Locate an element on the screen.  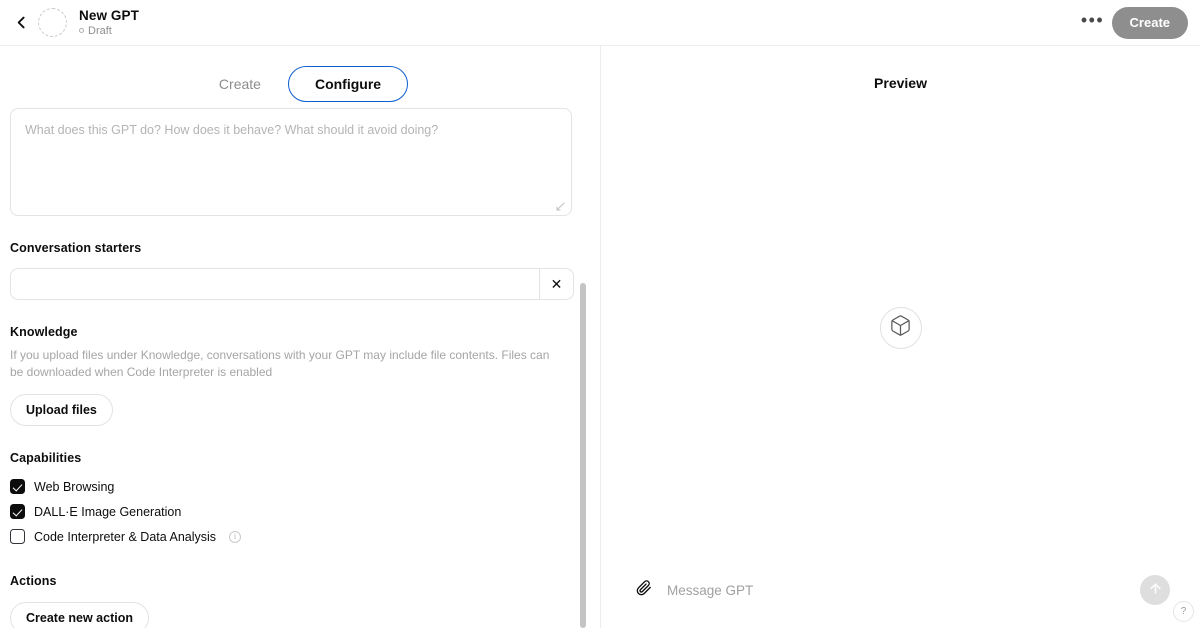
status-badge: Draft is located at coordinates (109, 31).